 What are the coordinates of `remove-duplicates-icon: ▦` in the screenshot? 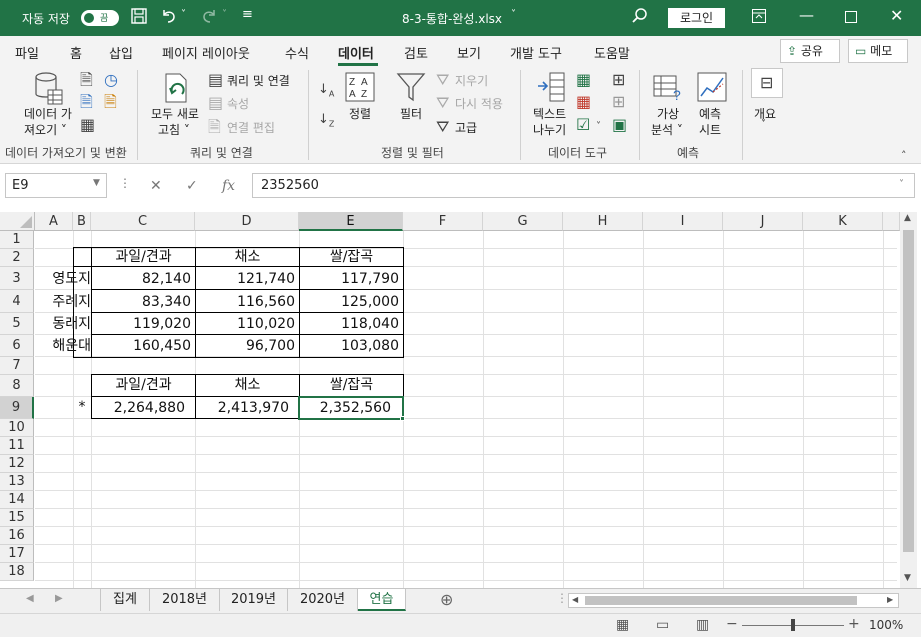 It's located at (583, 102).